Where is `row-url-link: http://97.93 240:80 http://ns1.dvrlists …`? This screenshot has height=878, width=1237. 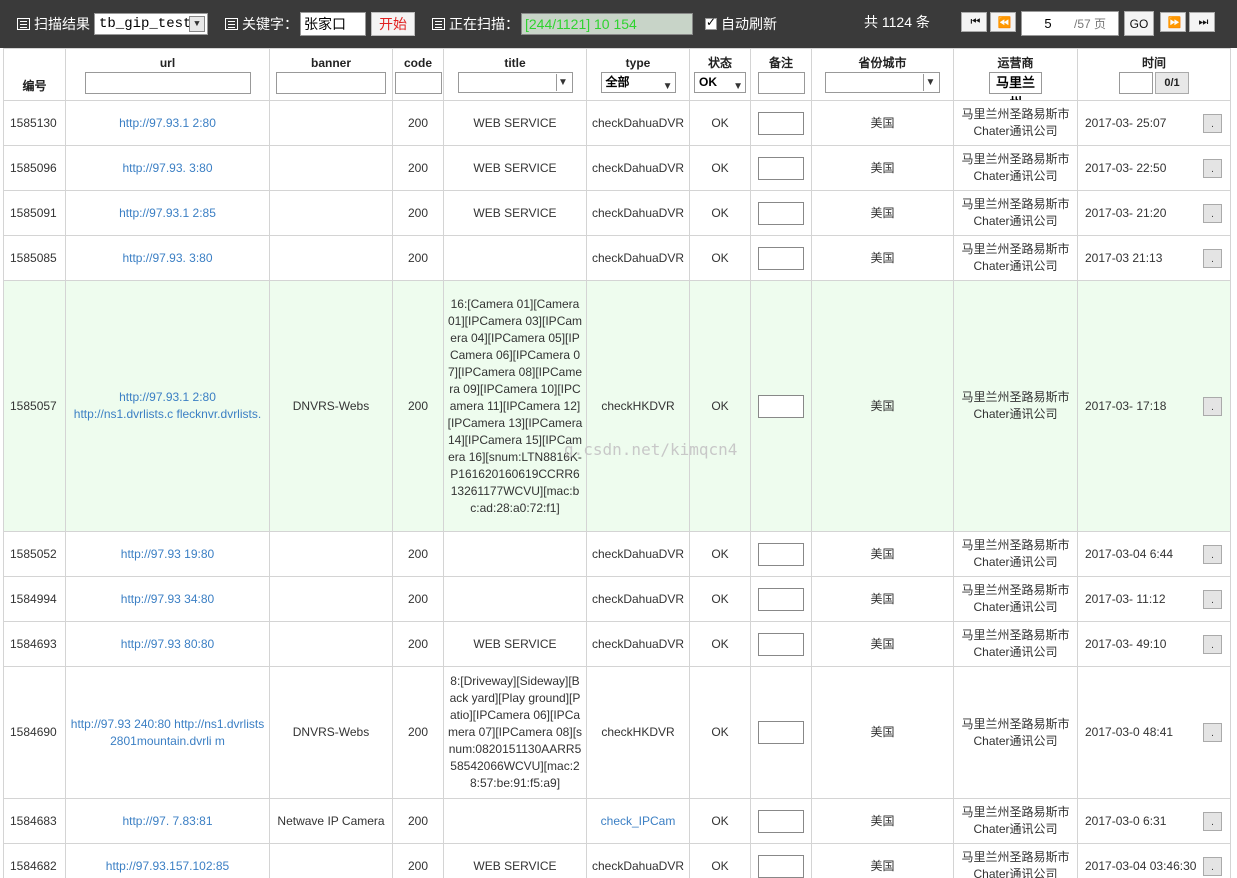 row-url-link: http://97.93 240:80 http://ns1.dvrlists … is located at coordinates (167, 732).